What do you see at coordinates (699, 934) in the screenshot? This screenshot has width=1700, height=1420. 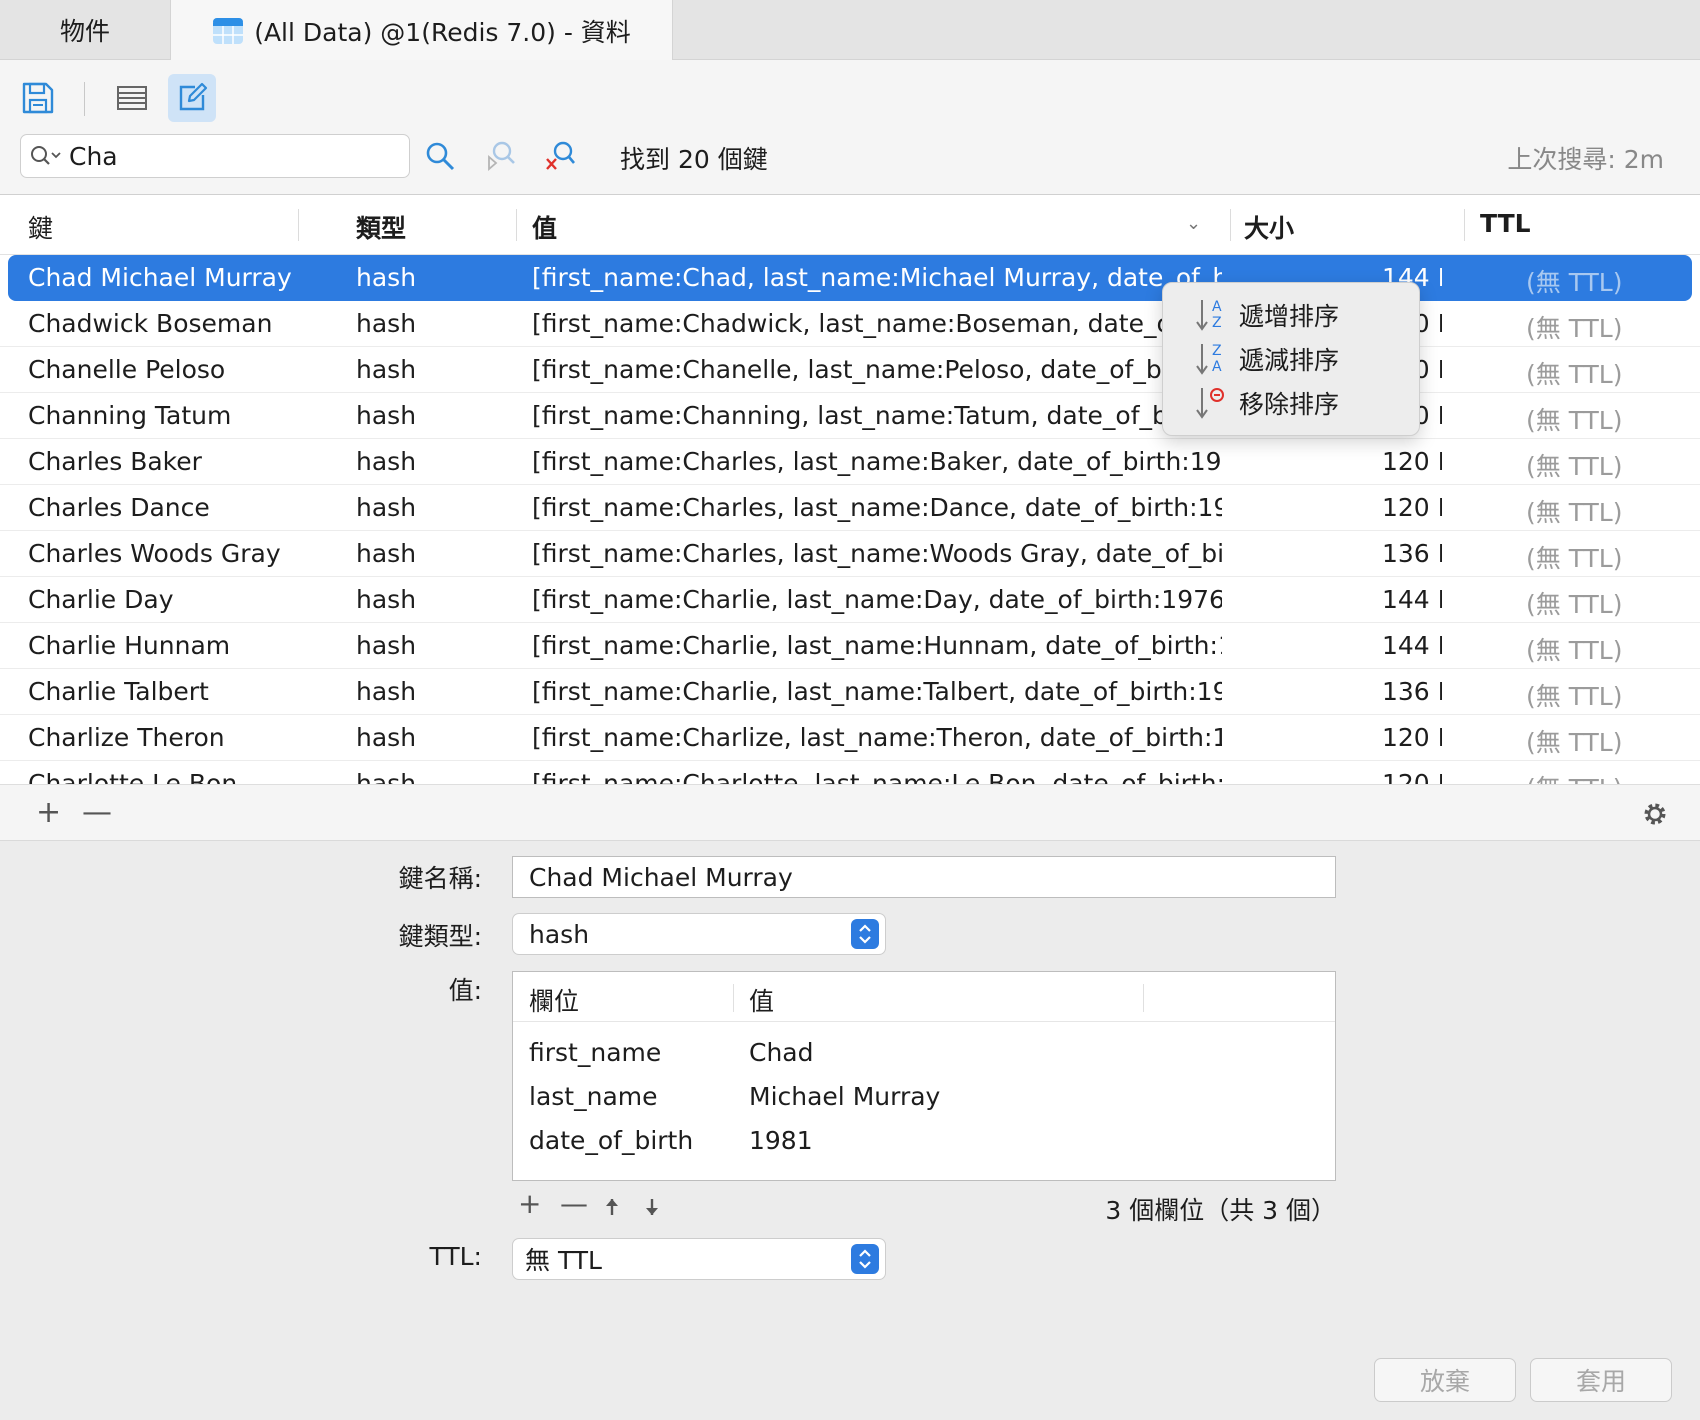 I see `key-type-select: hash` at bounding box center [699, 934].